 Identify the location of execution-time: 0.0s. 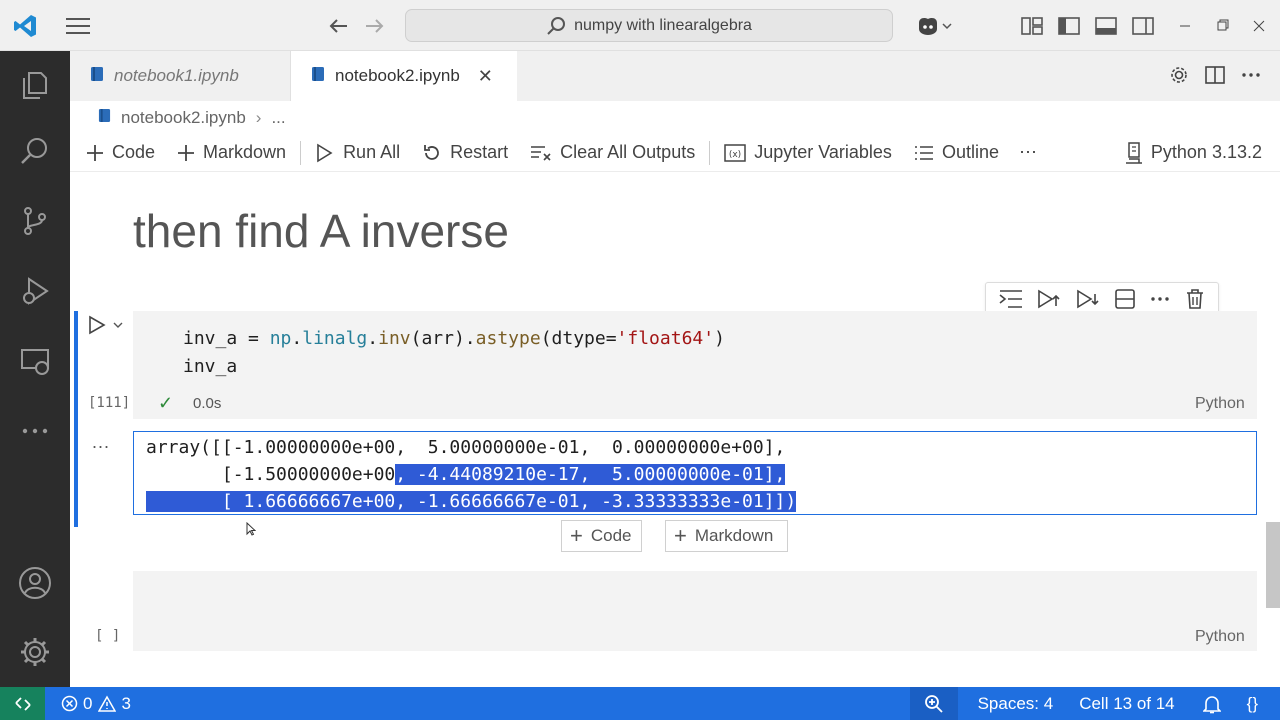
(207, 403).